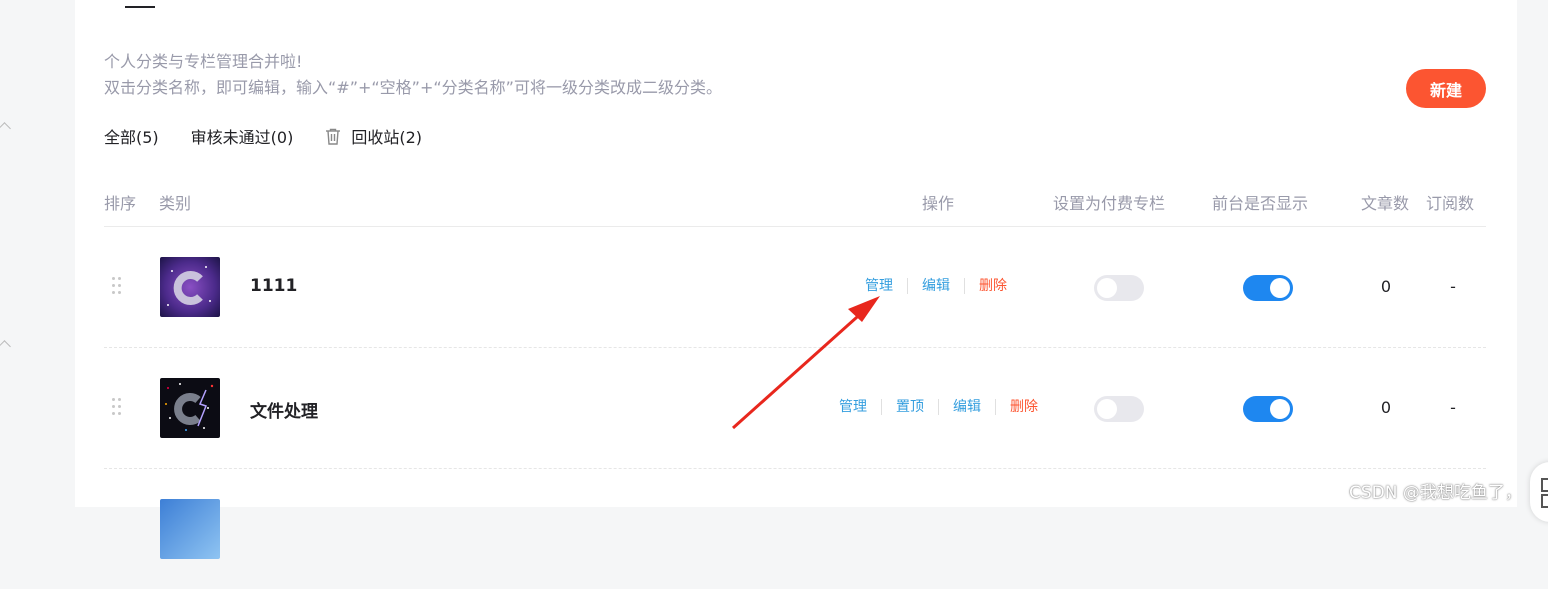 Image resolution: width=1548 pixels, height=589 pixels. What do you see at coordinates (284, 409) in the screenshot?
I see `category-name: 文件处理` at bounding box center [284, 409].